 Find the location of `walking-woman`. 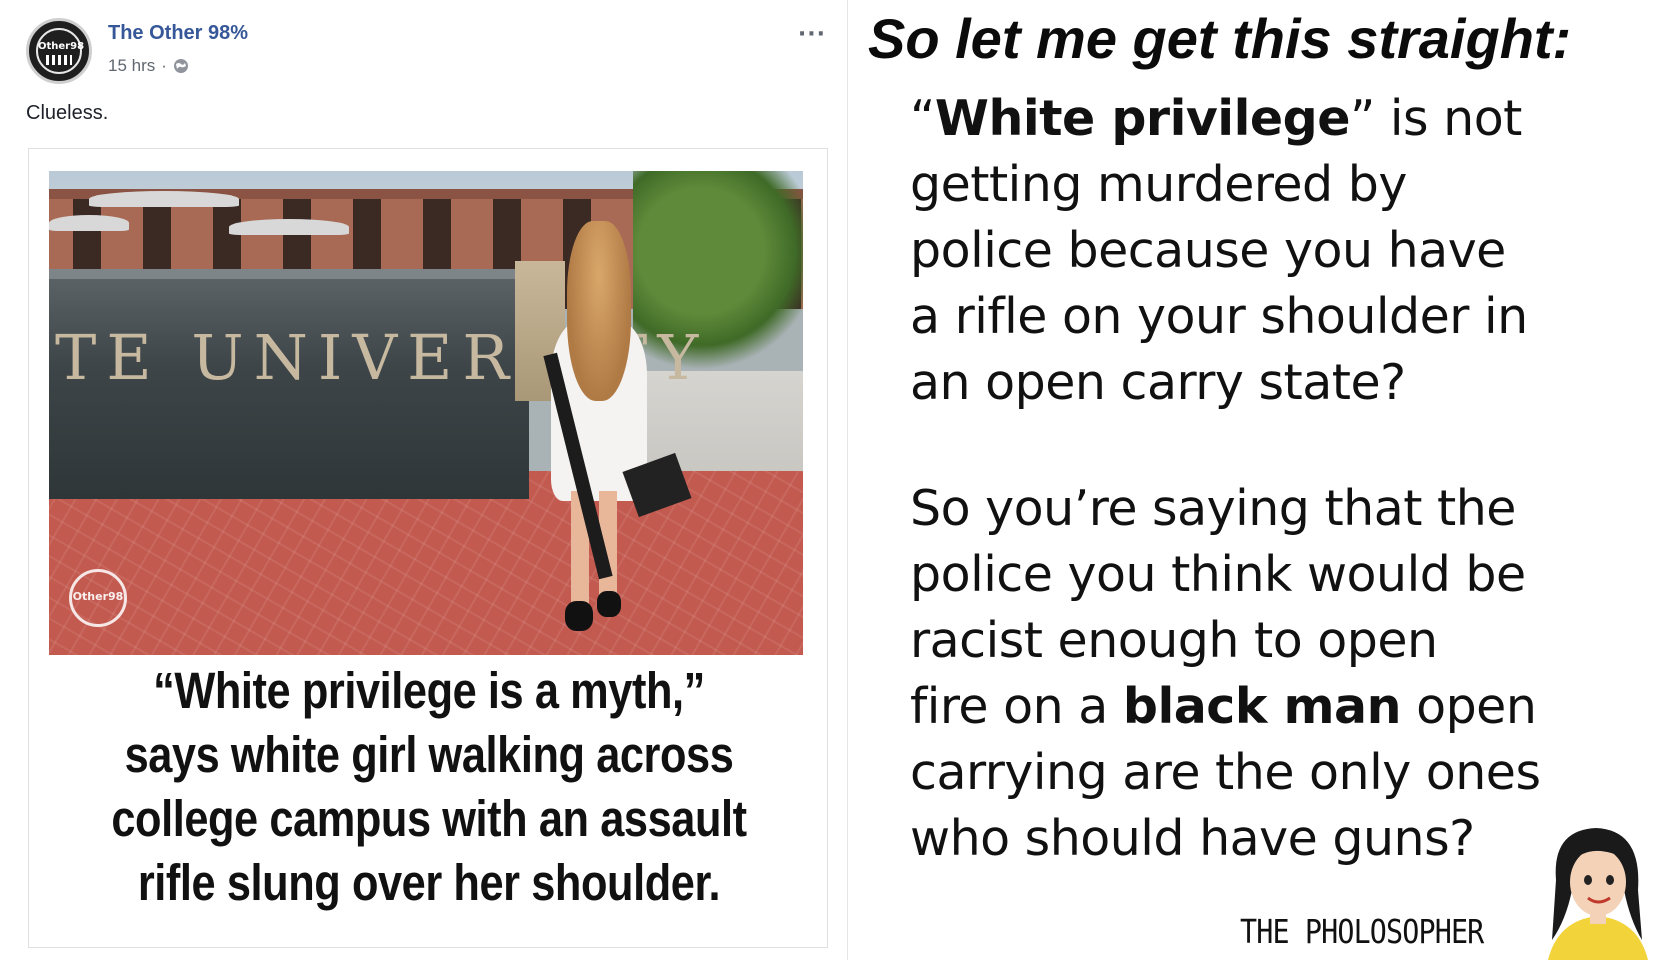

walking-woman is located at coordinates (610, 431).